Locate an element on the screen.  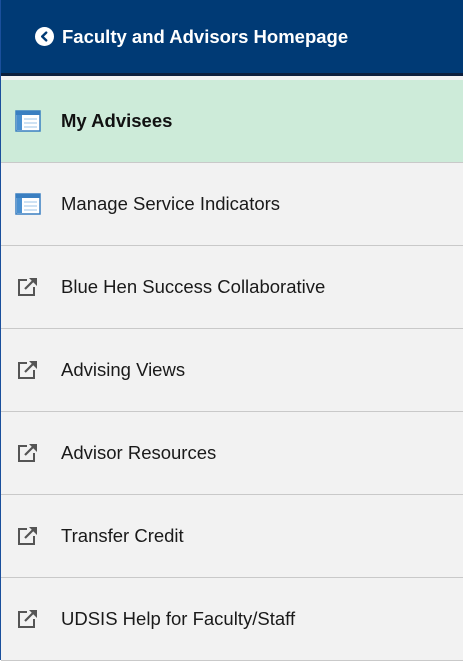
nav-item-advising-views: Advising Views is located at coordinates (232, 370).